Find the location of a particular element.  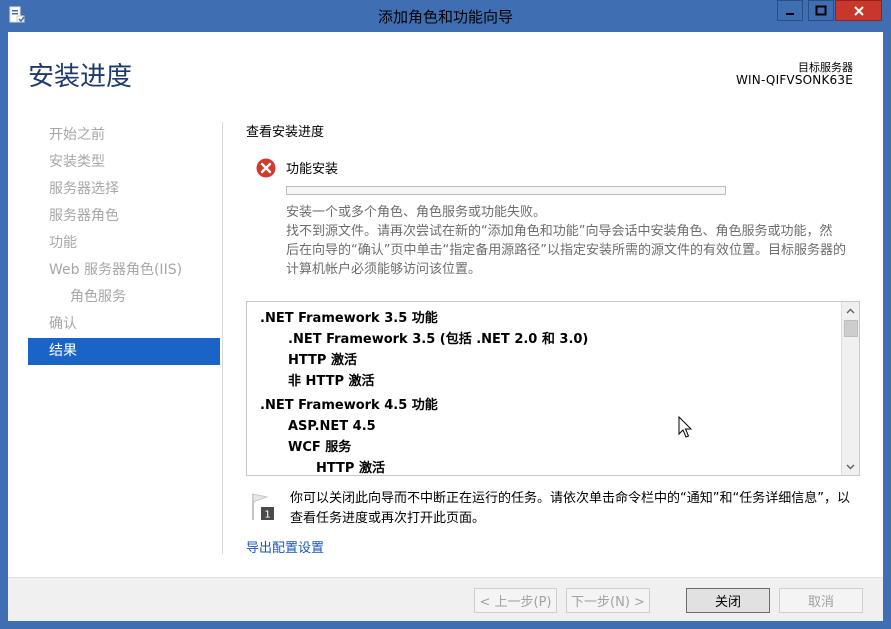

list-item: .NET Framework 3.5 (包括 .NET 2.0 和 3.0) is located at coordinates (438, 339).